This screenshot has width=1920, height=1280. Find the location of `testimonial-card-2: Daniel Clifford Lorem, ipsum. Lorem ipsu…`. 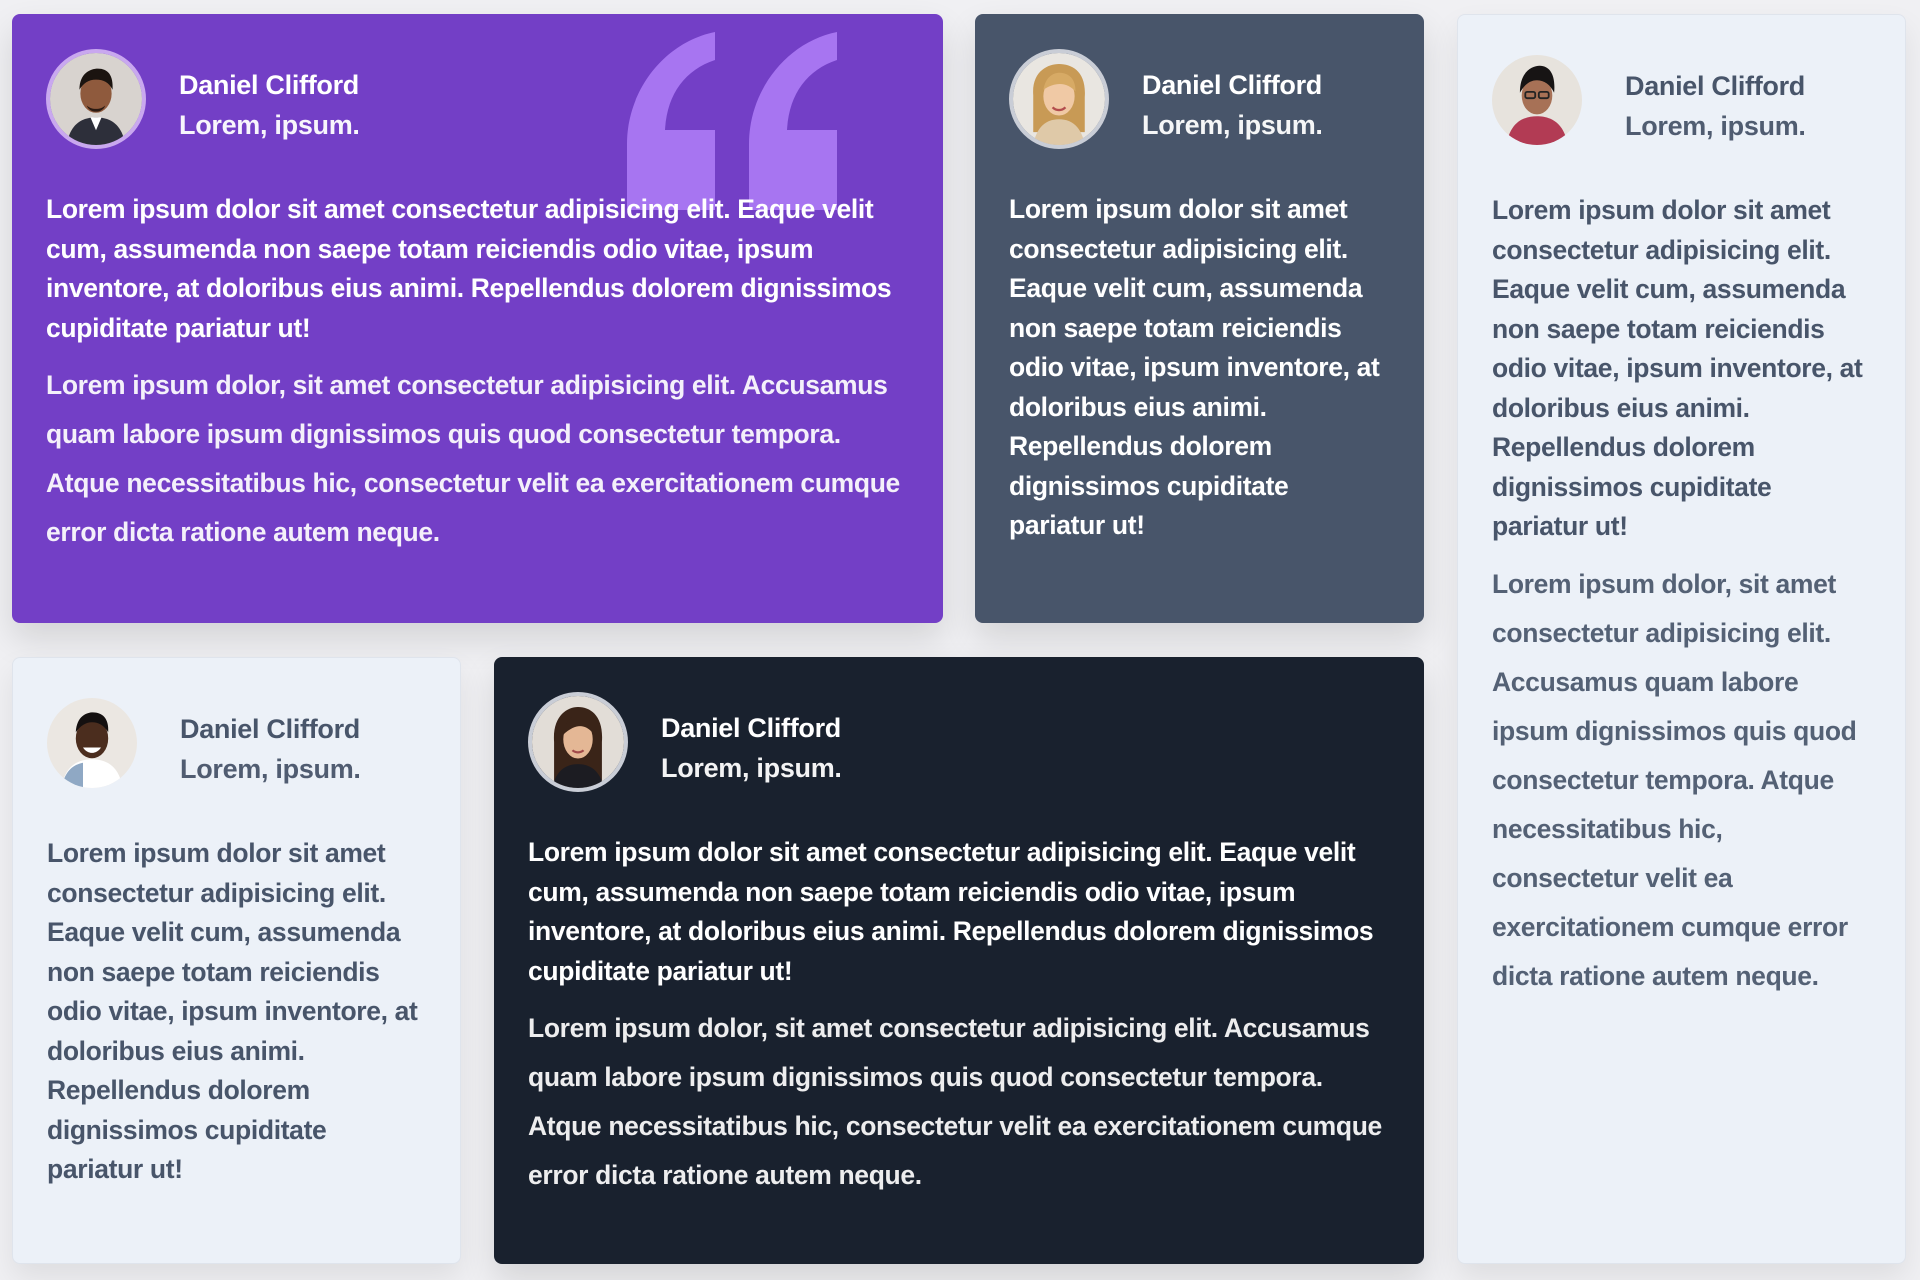

testimonial-card-2: Daniel Clifford Lorem, ipsum. Lorem ipsu… is located at coordinates (1199, 318).